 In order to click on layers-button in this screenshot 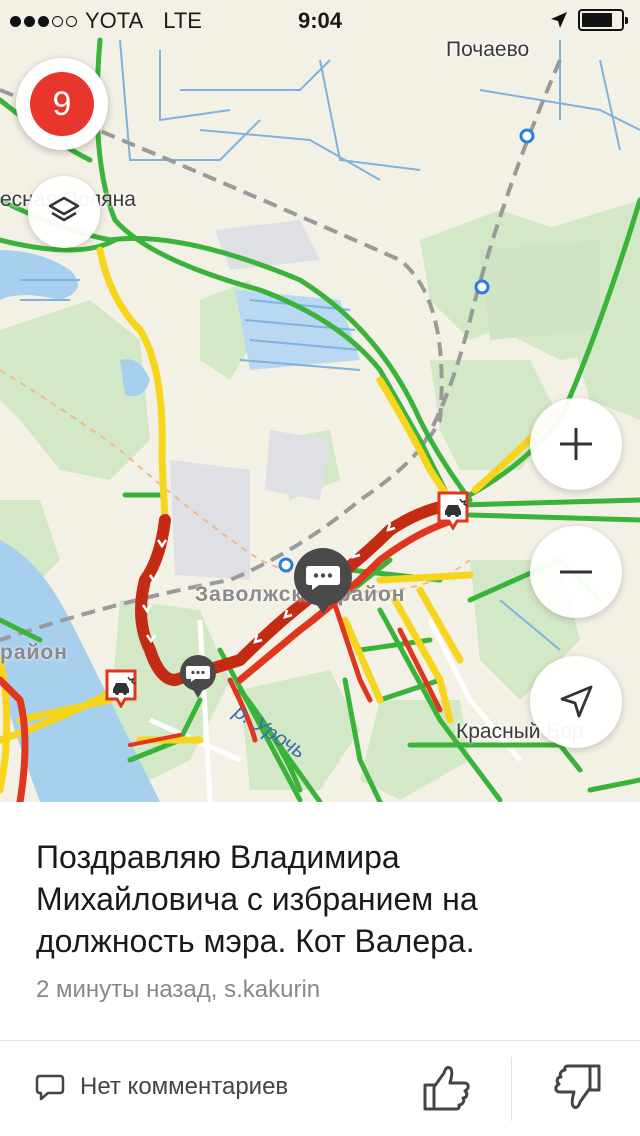, I will do `click(64, 212)`.